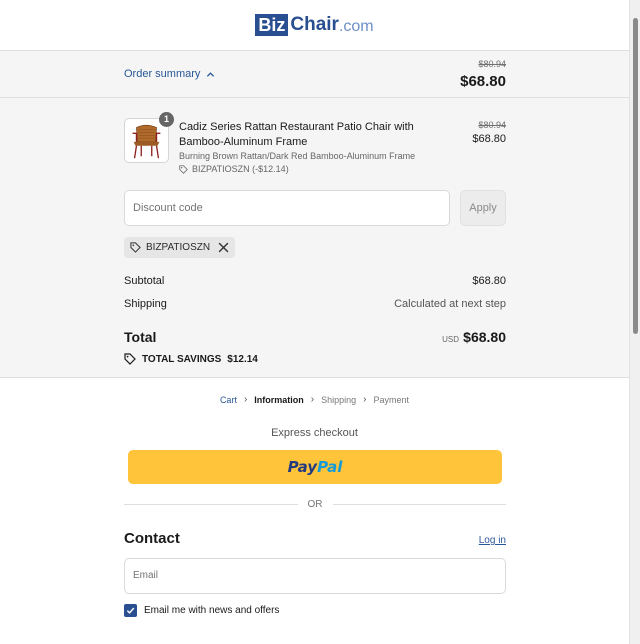 Image resolution: width=640 pixels, height=644 pixels. What do you see at coordinates (302, 467) in the screenshot?
I see `paypal-logo-pay: Pay` at bounding box center [302, 467].